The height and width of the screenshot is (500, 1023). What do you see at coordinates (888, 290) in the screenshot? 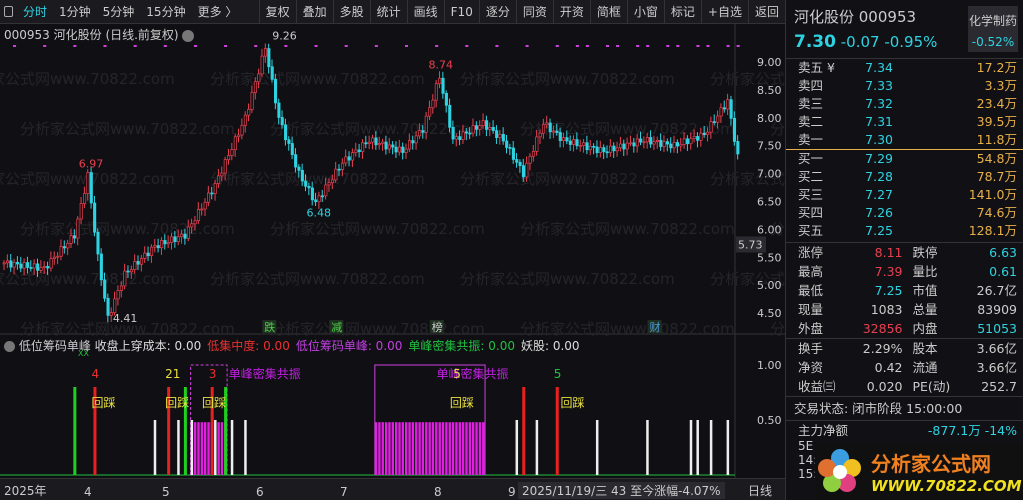
I see `stat-value: 7.25` at bounding box center [888, 290].